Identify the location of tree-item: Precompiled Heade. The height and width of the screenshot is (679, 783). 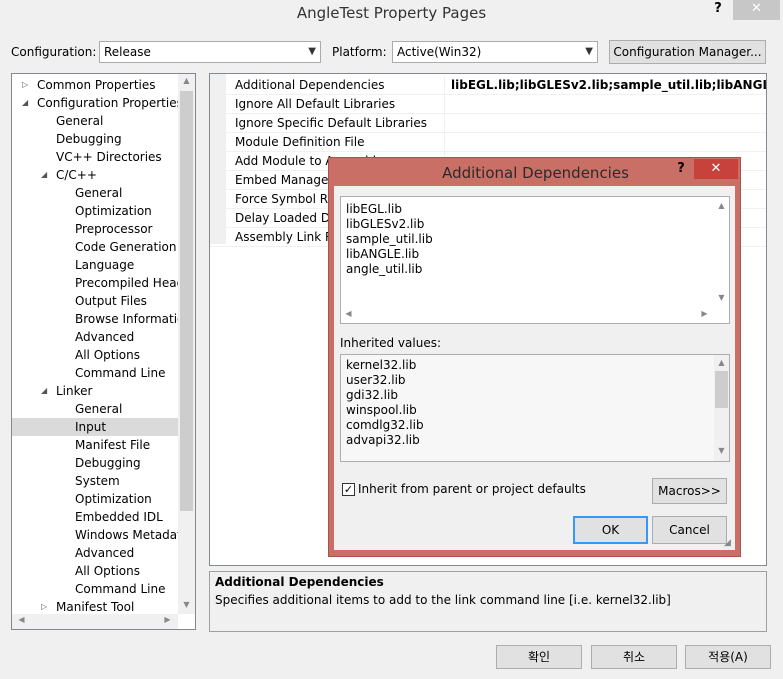
(96, 283).